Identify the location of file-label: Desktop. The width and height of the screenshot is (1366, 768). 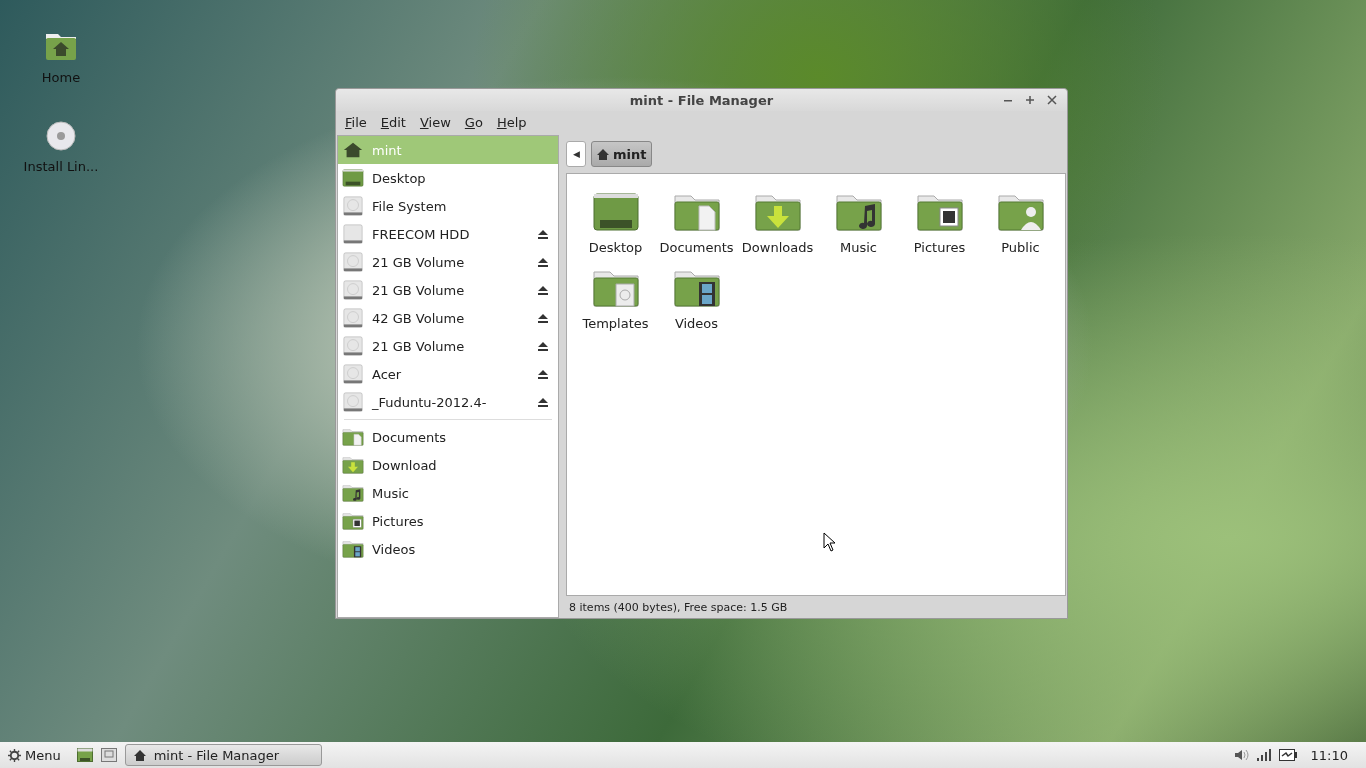
(615, 247).